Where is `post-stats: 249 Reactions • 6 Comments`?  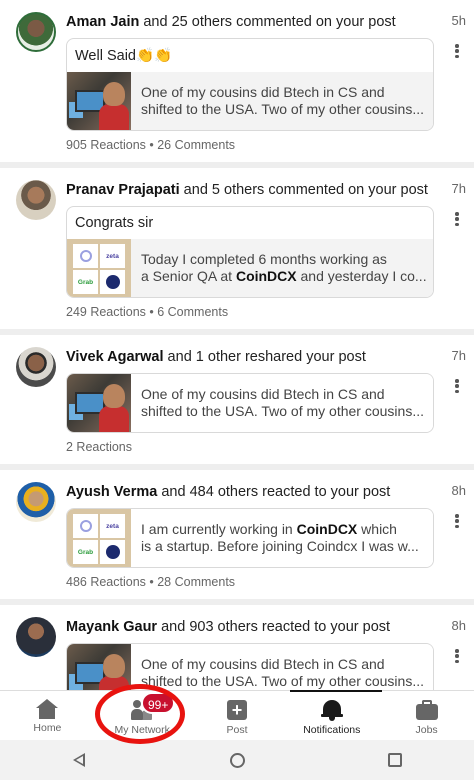
post-stats: 249 Reactions • 6 Comments is located at coordinates (147, 312).